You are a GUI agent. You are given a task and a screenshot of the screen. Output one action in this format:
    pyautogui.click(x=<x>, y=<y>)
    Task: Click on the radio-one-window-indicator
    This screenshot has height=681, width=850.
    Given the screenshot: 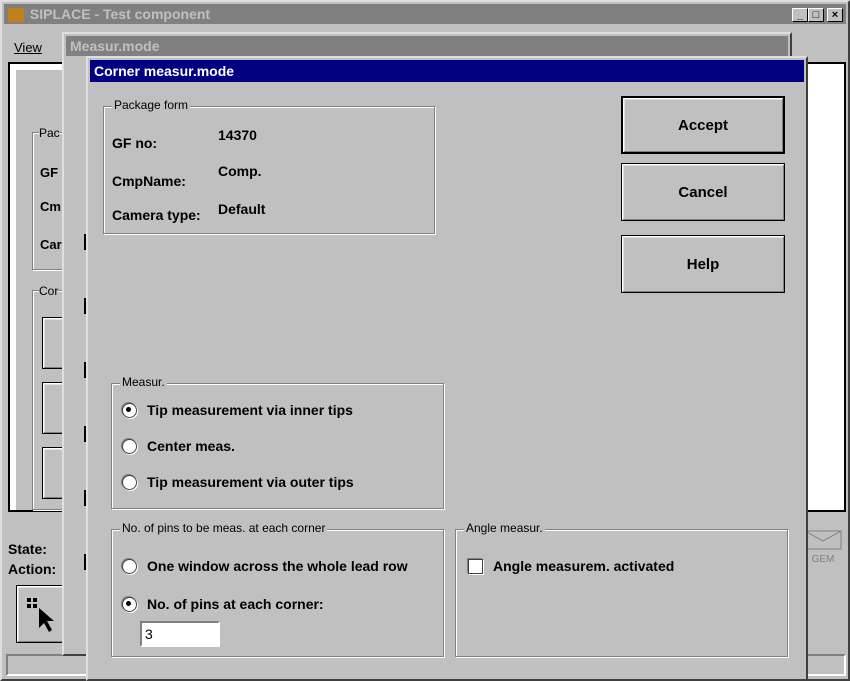 What is the action you would take?
    pyautogui.click(x=129, y=566)
    